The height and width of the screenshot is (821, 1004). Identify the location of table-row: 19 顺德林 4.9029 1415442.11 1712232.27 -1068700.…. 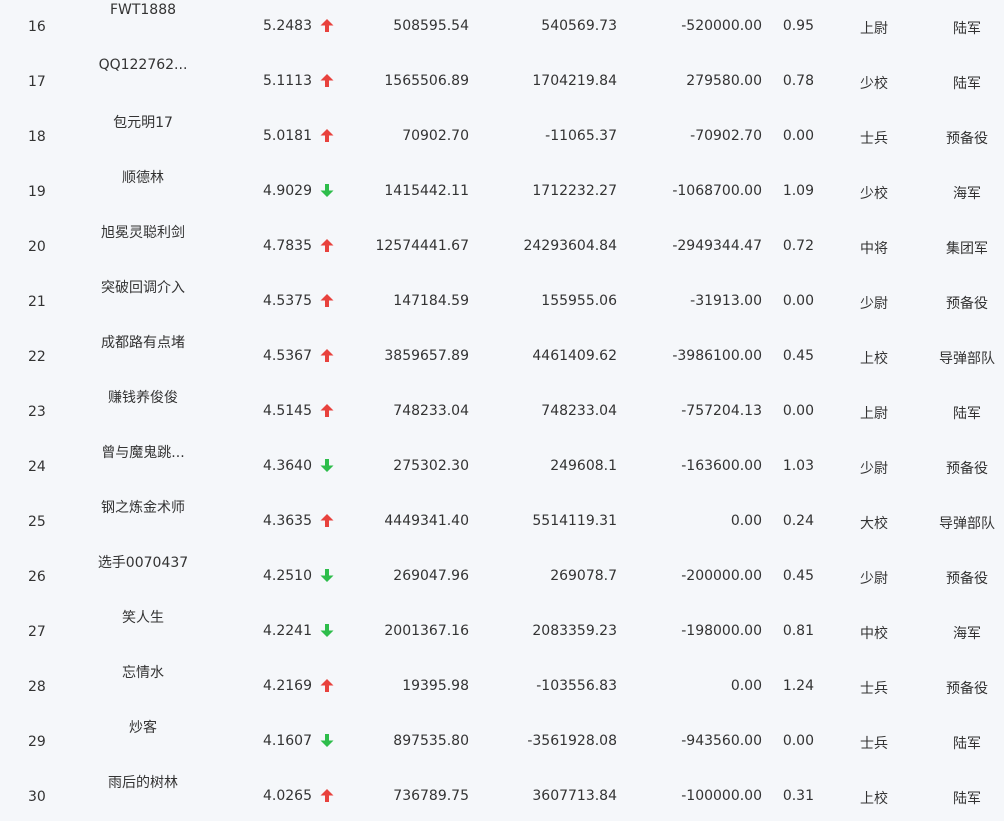
(502, 194).